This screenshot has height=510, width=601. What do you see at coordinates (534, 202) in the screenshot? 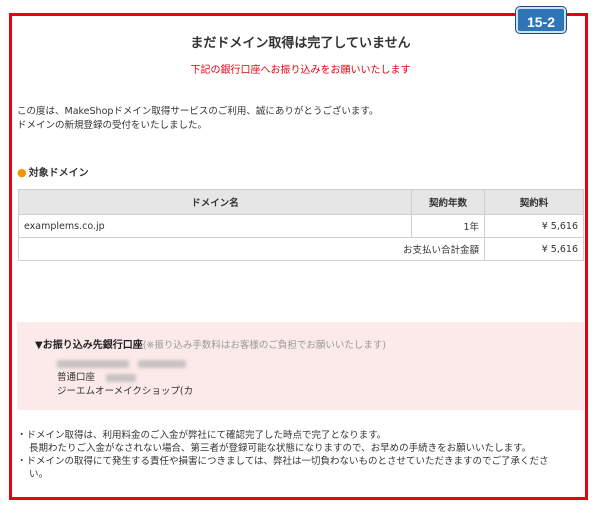
I see `header-contract-fee: 契約料` at bounding box center [534, 202].